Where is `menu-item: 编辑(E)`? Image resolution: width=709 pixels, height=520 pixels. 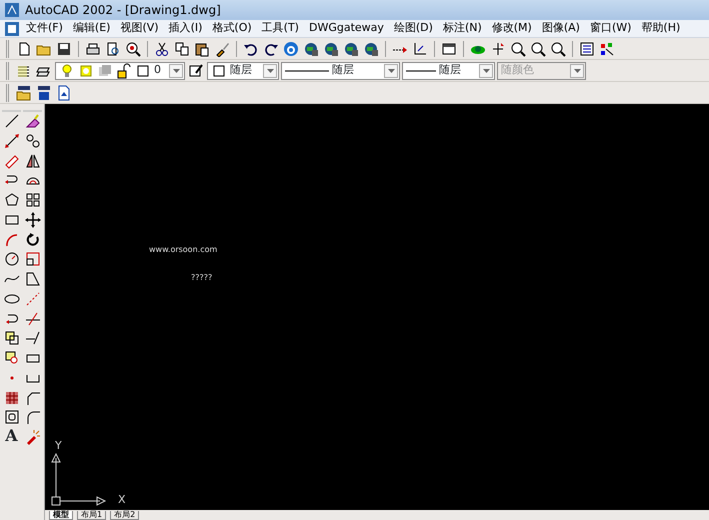
menu-item: 编辑(E) is located at coordinates (91, 28).